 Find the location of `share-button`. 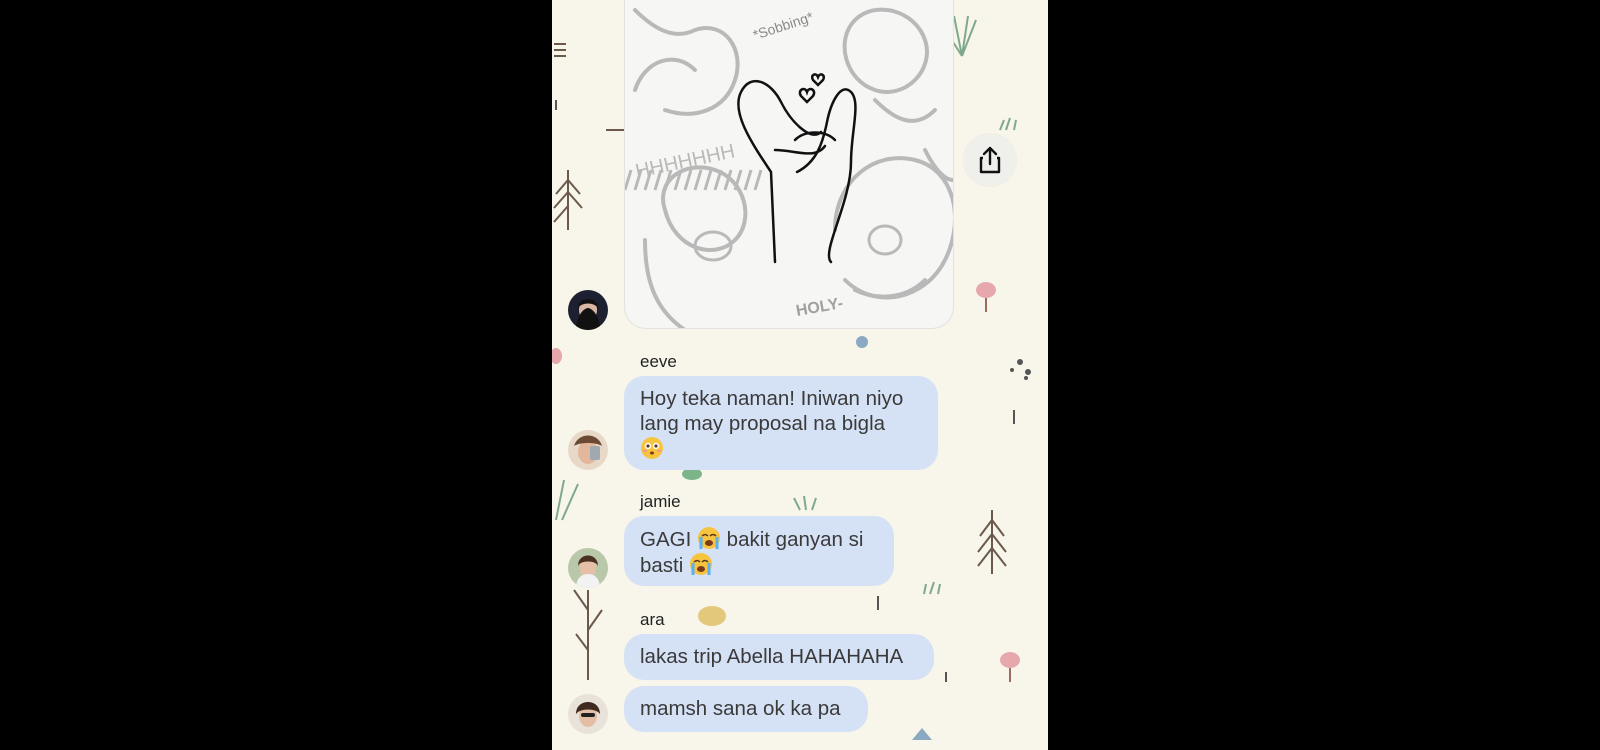

share-button is located at coordinates (990, 160).